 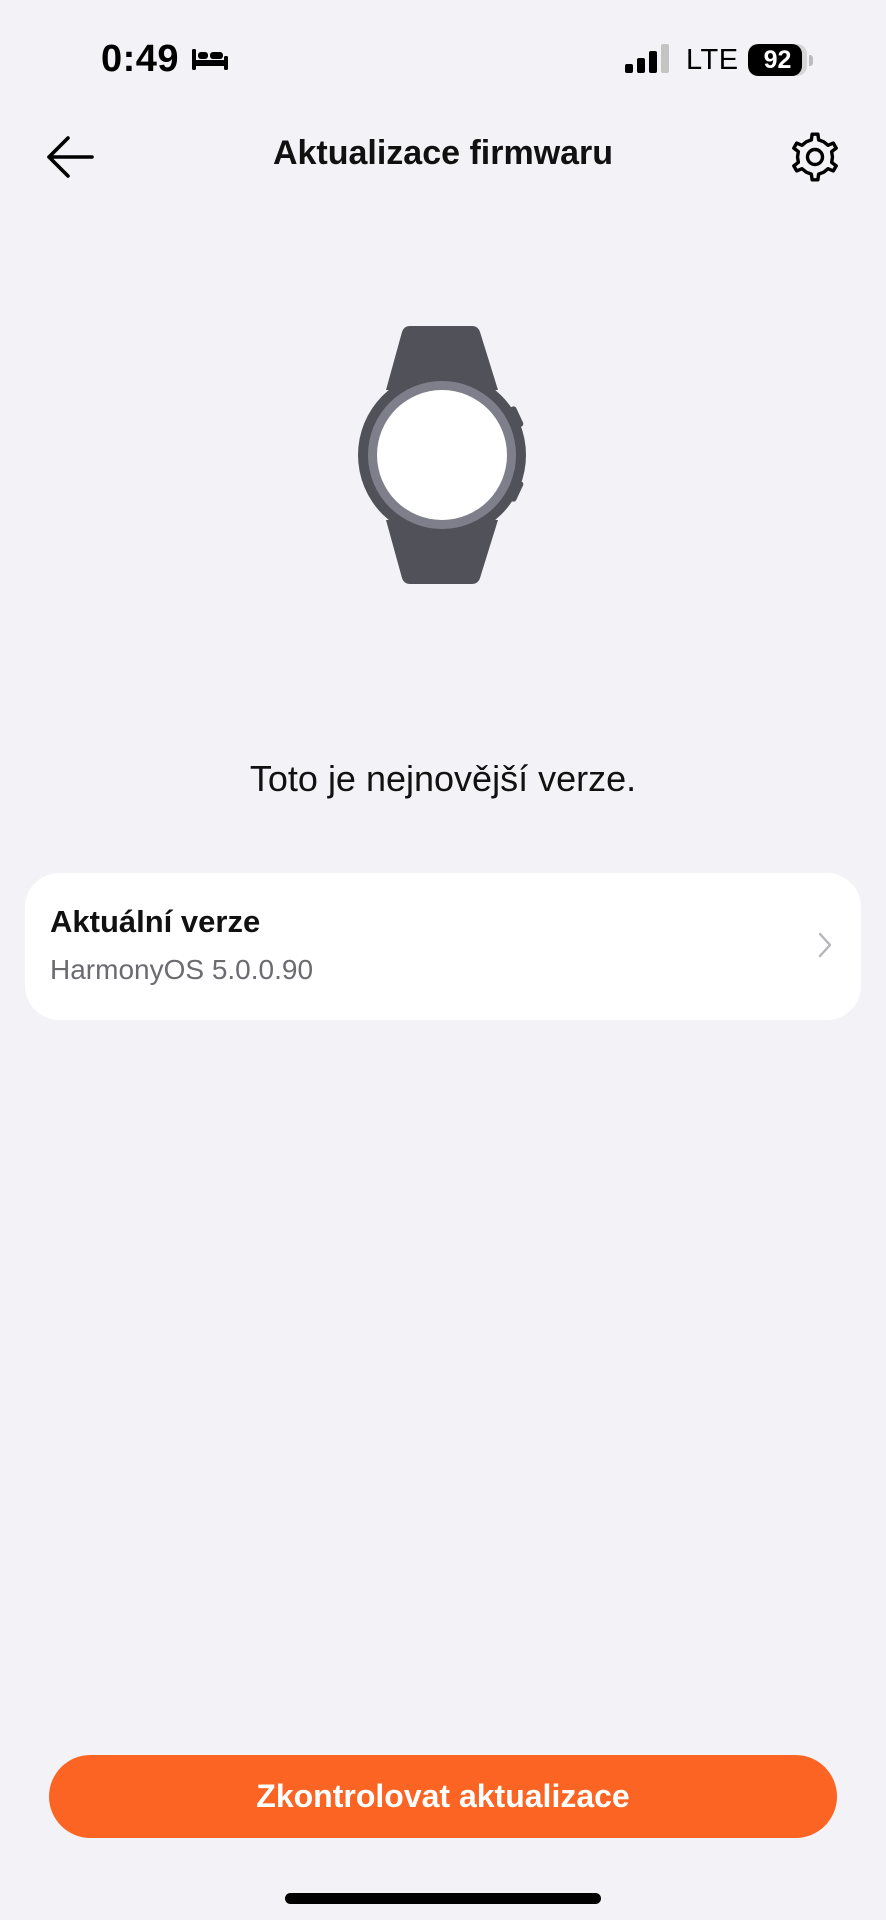 I want to click on sleep-mode-icon, so click(x=210, y=59).